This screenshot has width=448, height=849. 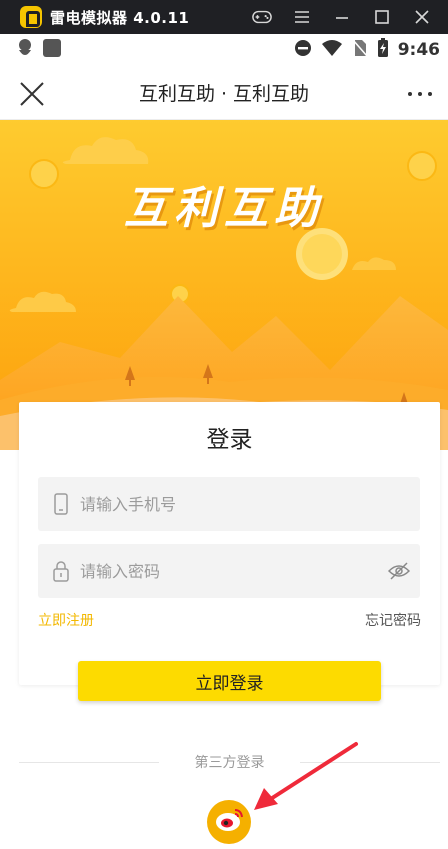 What do you see at coordinates (224, 208) in the screenshot?
I see `hero-title: 互利互助` at bounding box center [224, 208].